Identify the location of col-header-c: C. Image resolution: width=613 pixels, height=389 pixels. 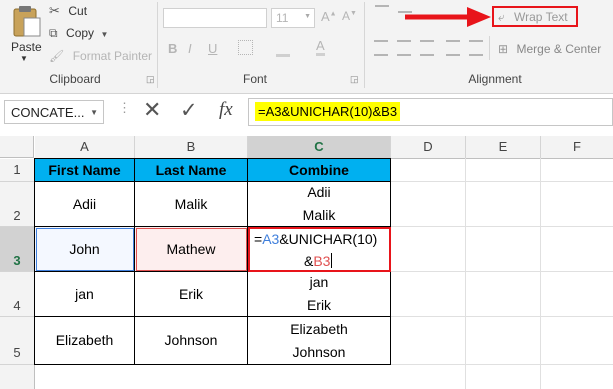
(319, 148).